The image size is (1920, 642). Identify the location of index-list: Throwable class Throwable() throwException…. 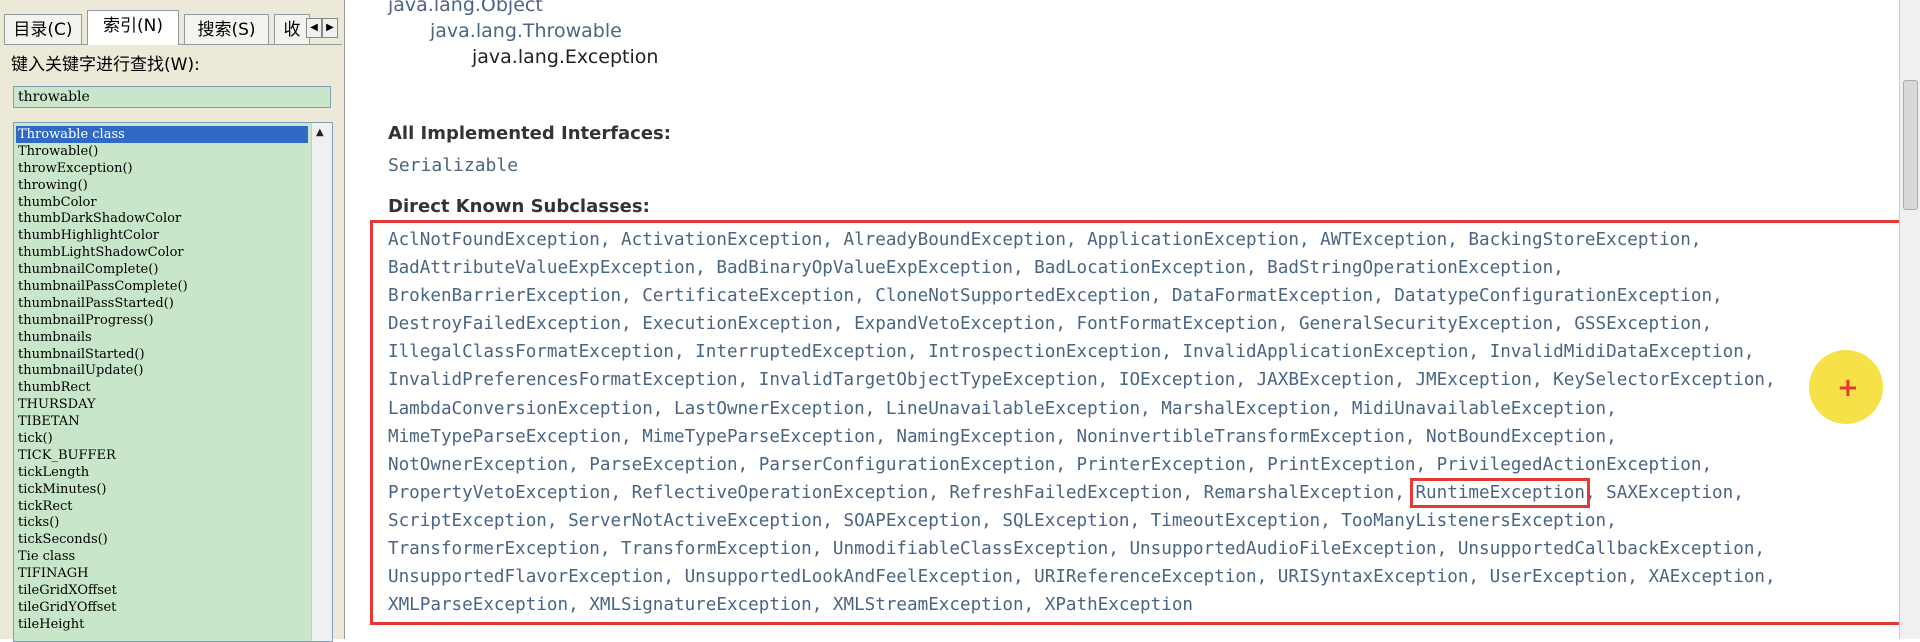
(173, 382).